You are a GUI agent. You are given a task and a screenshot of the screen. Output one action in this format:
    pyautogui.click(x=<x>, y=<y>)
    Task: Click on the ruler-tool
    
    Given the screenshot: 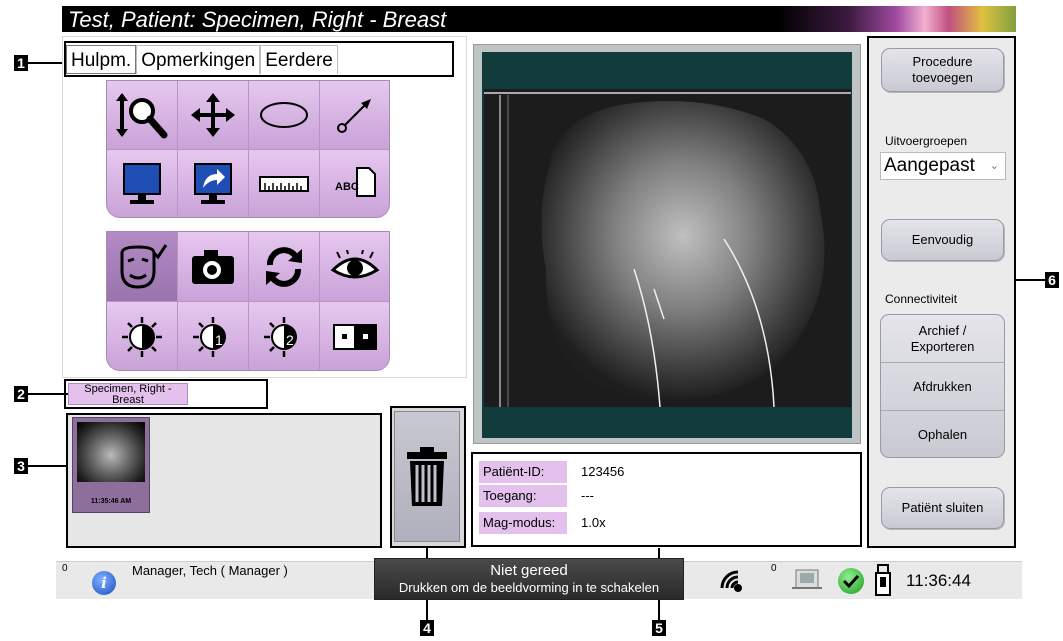 What is the action you would take?
    pyautogui.click(x=284, y=183)
    